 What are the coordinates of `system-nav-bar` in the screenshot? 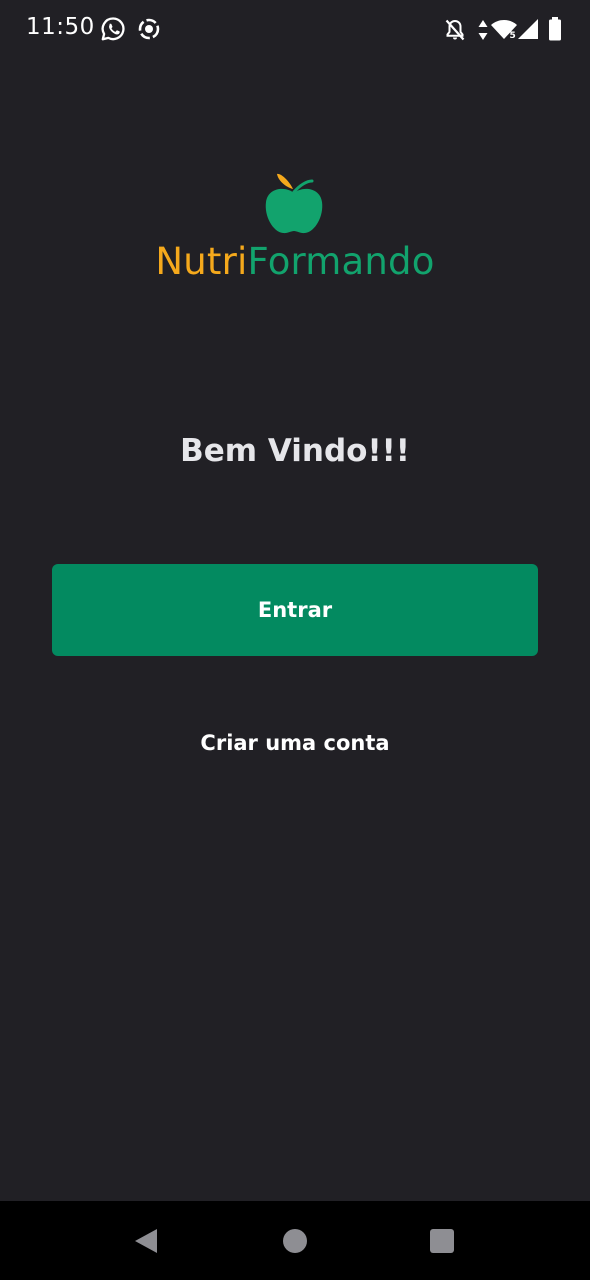 It's located at (295, 1240).